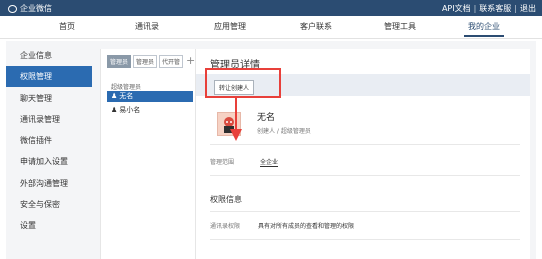 The image size is (542, 259). Describe the element at coordinates (225, 226) in the screenshot. I see `contacts-permission-label: 通讯录权限` at that location.